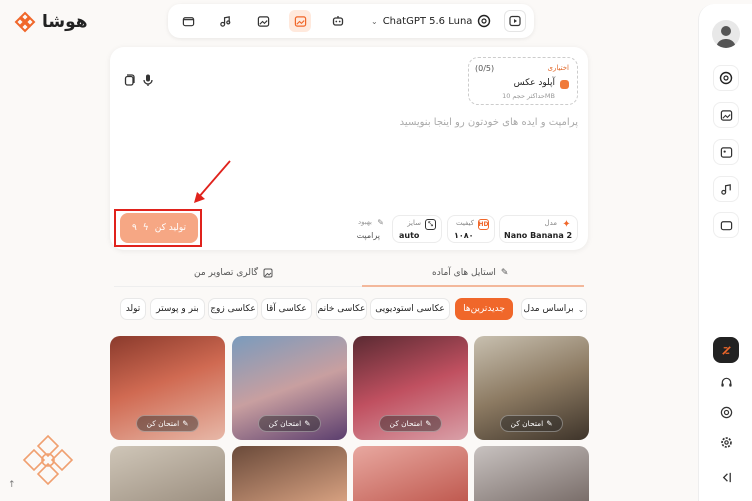 The width and height of the screenshot is (752, 501). What do you see at coordinates (368, 235) in the screenshot?
I see `enhance-value: پرامپت` at bounding box center [368, 235].